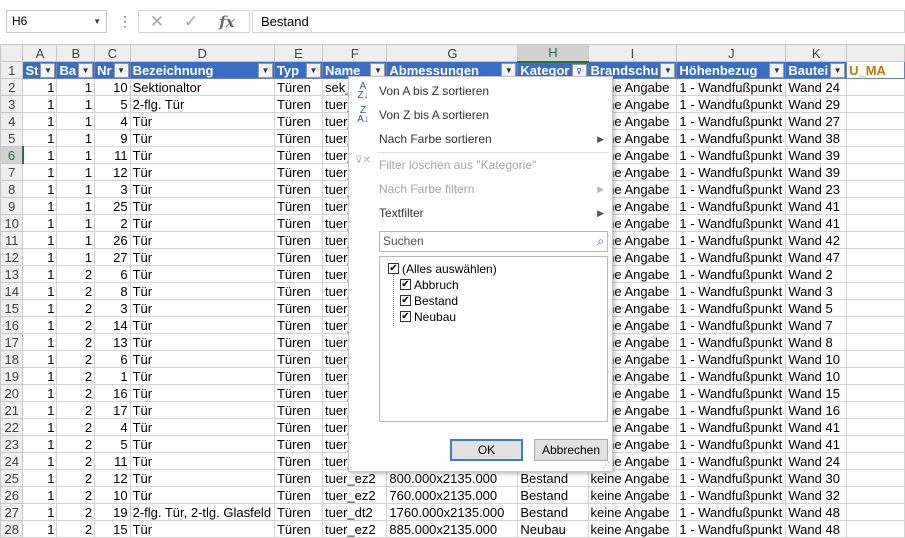  What do you see at coordinates (12, 70) in the screenshot?
I see `row-header: 1` at bounding box center [12, 70].